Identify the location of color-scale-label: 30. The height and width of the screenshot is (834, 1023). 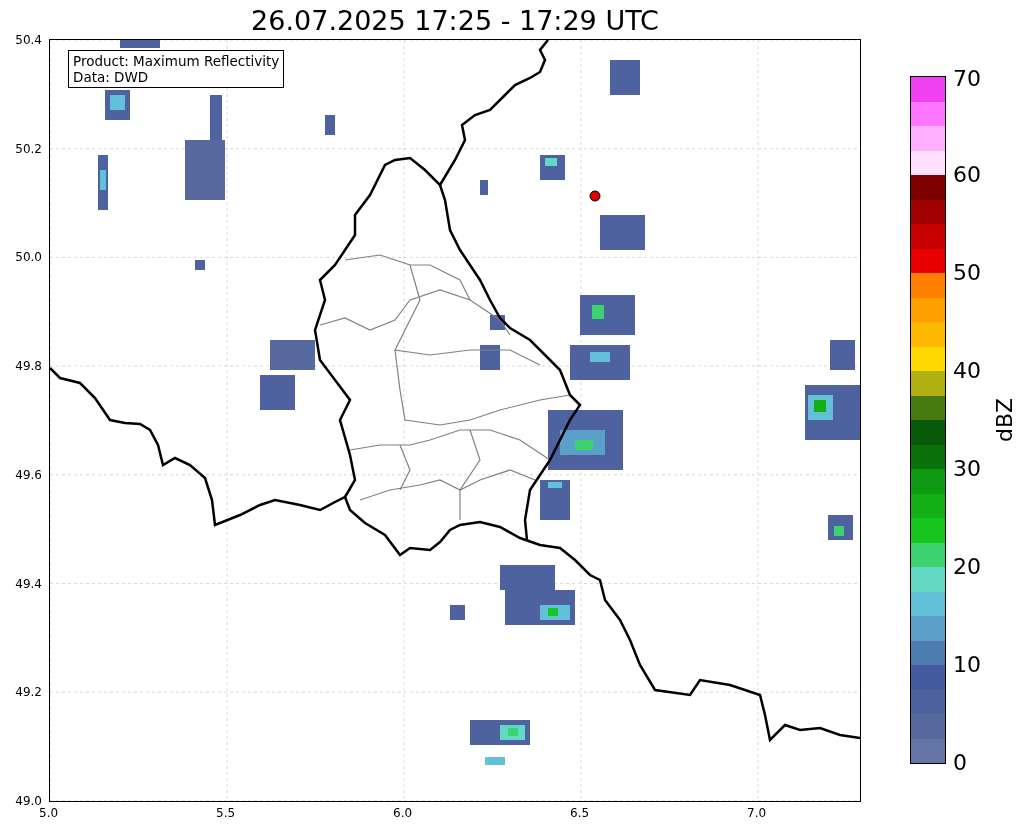
(967, 469).